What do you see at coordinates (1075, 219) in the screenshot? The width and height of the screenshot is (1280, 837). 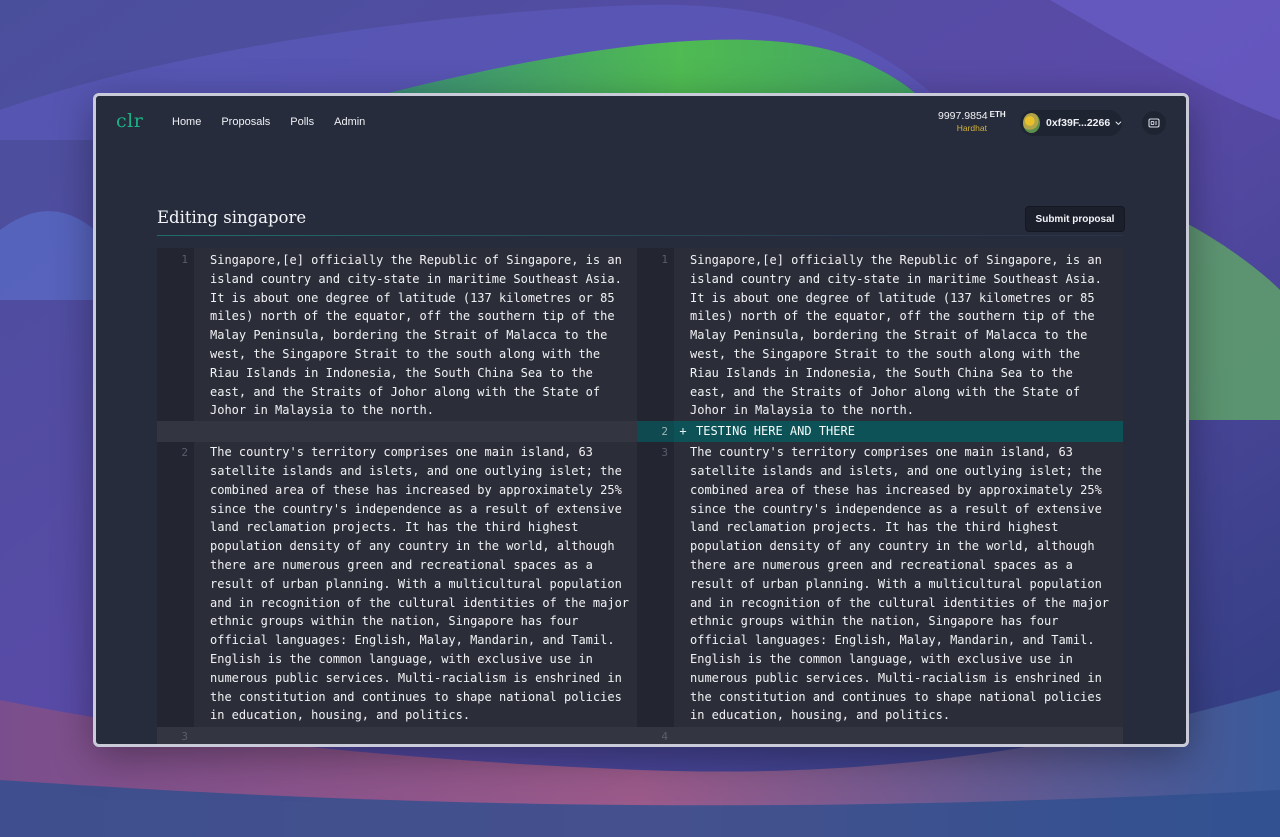 I see `submit-proposal-button: Submit proposal` at bounding box center [1075, 219].